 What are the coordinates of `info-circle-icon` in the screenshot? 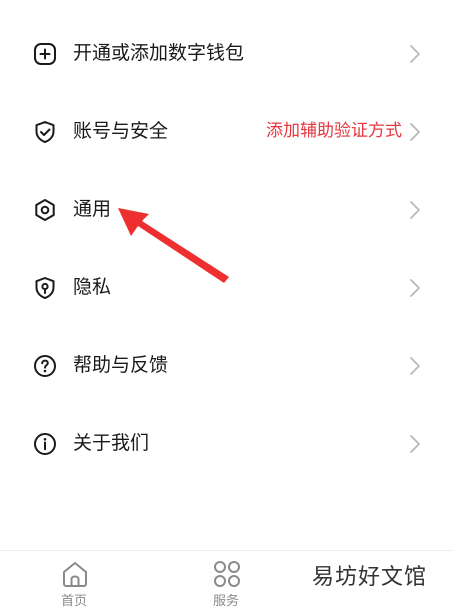 It's located at (45, 444).